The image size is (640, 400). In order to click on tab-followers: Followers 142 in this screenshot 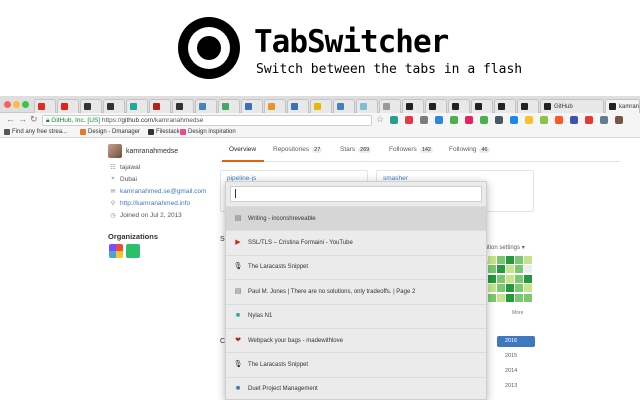, I will do `click(411, 149)`.